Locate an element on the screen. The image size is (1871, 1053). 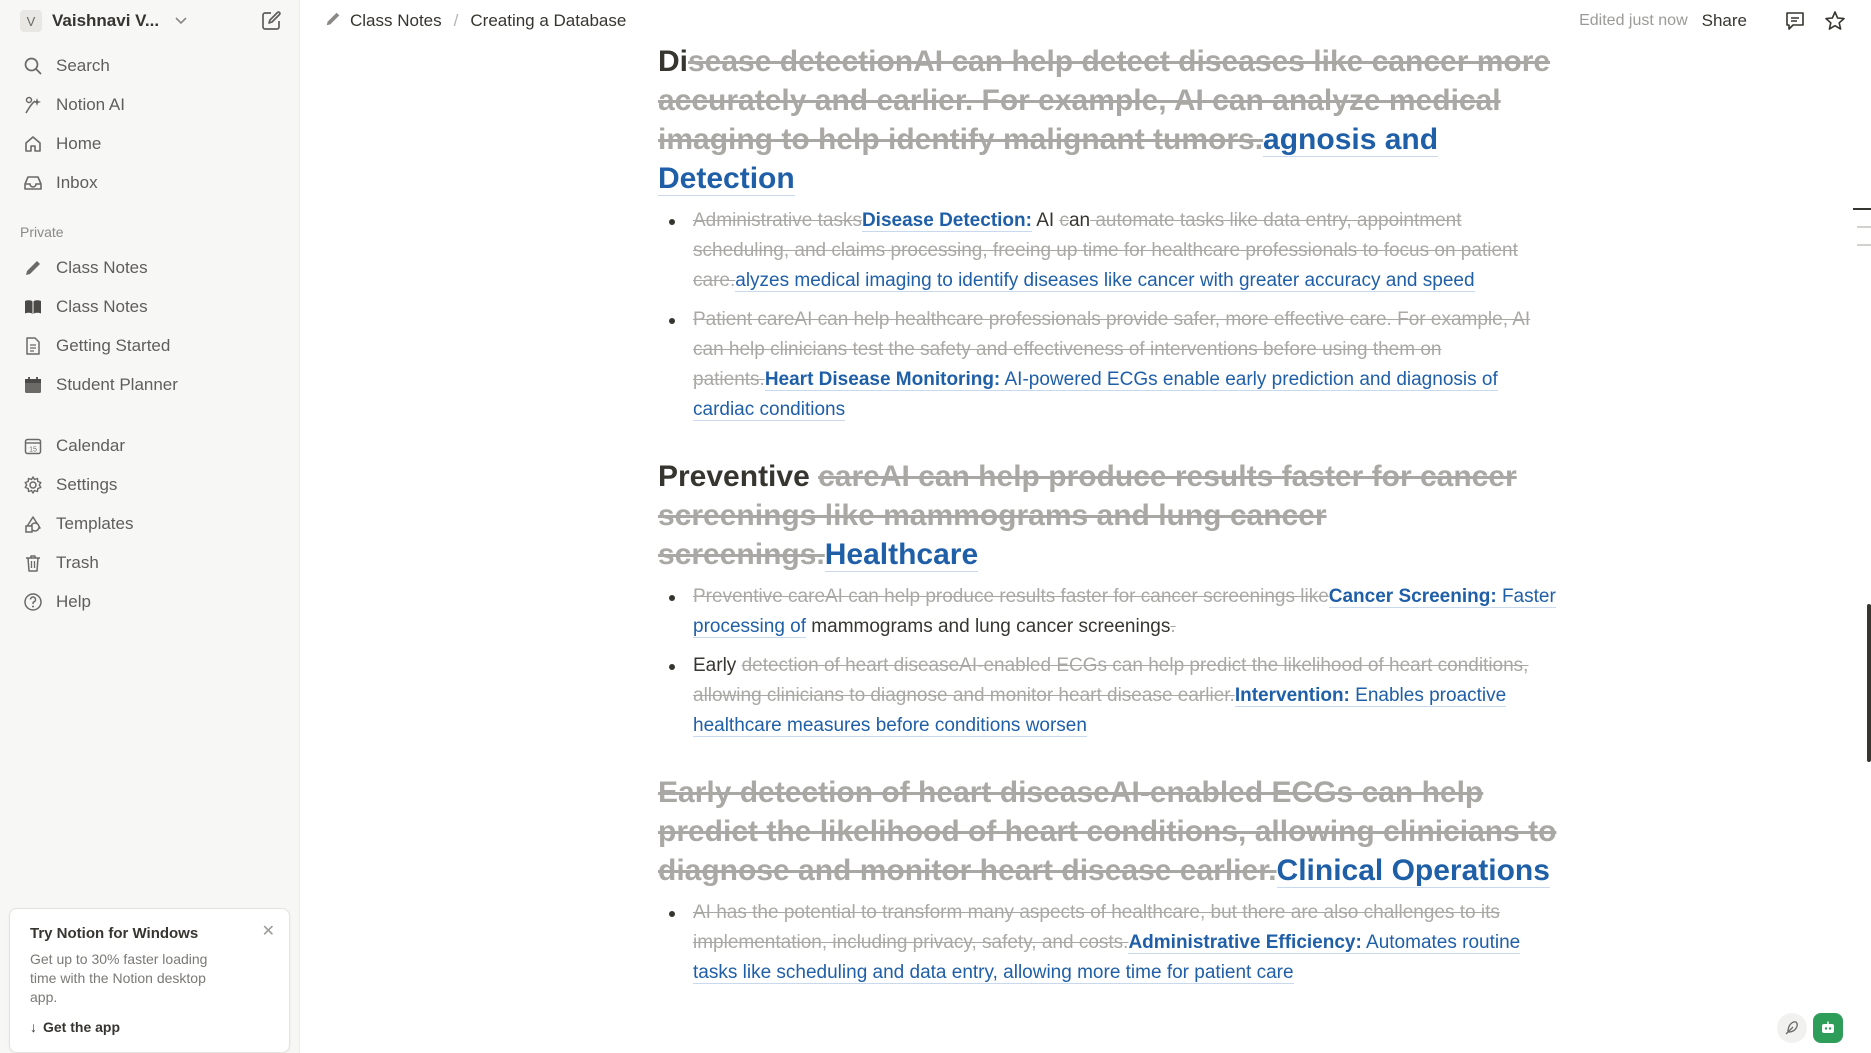
chevron-down-icon is located at coordinates (181, 21).